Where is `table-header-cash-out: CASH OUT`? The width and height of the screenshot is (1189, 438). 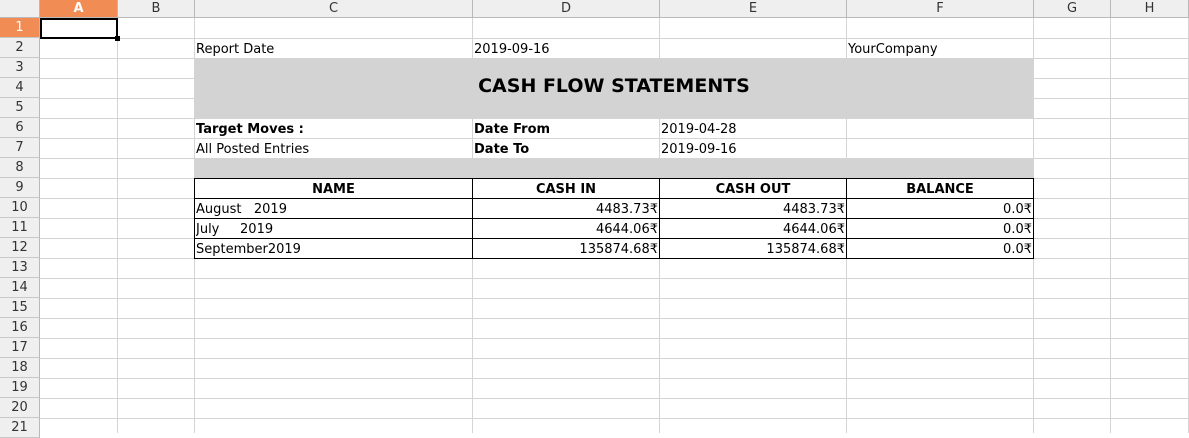 table-header-cash-out: CASH OUT is located at coordinates (753, 189).